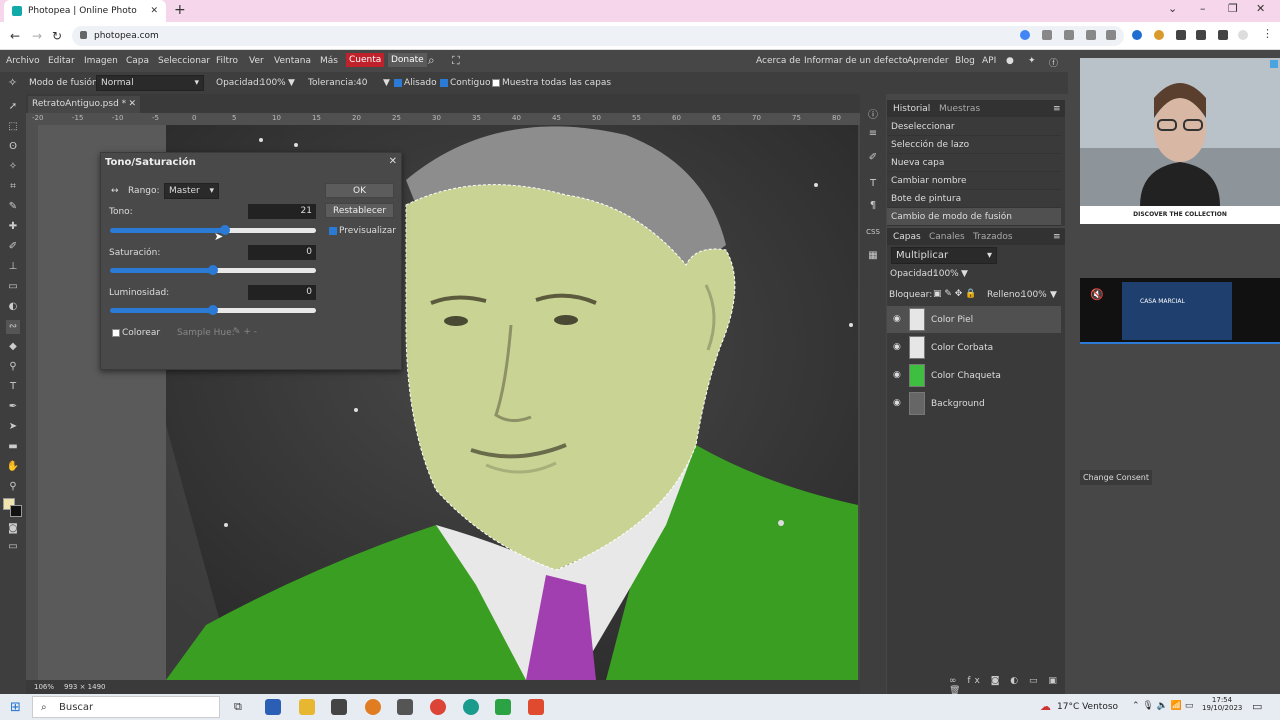 This screenshot has height=720, width=1280. What do you see at coordinates (1111, 35) in the screenshot?
I see `star-icon` at bounding box center [1111, 35].